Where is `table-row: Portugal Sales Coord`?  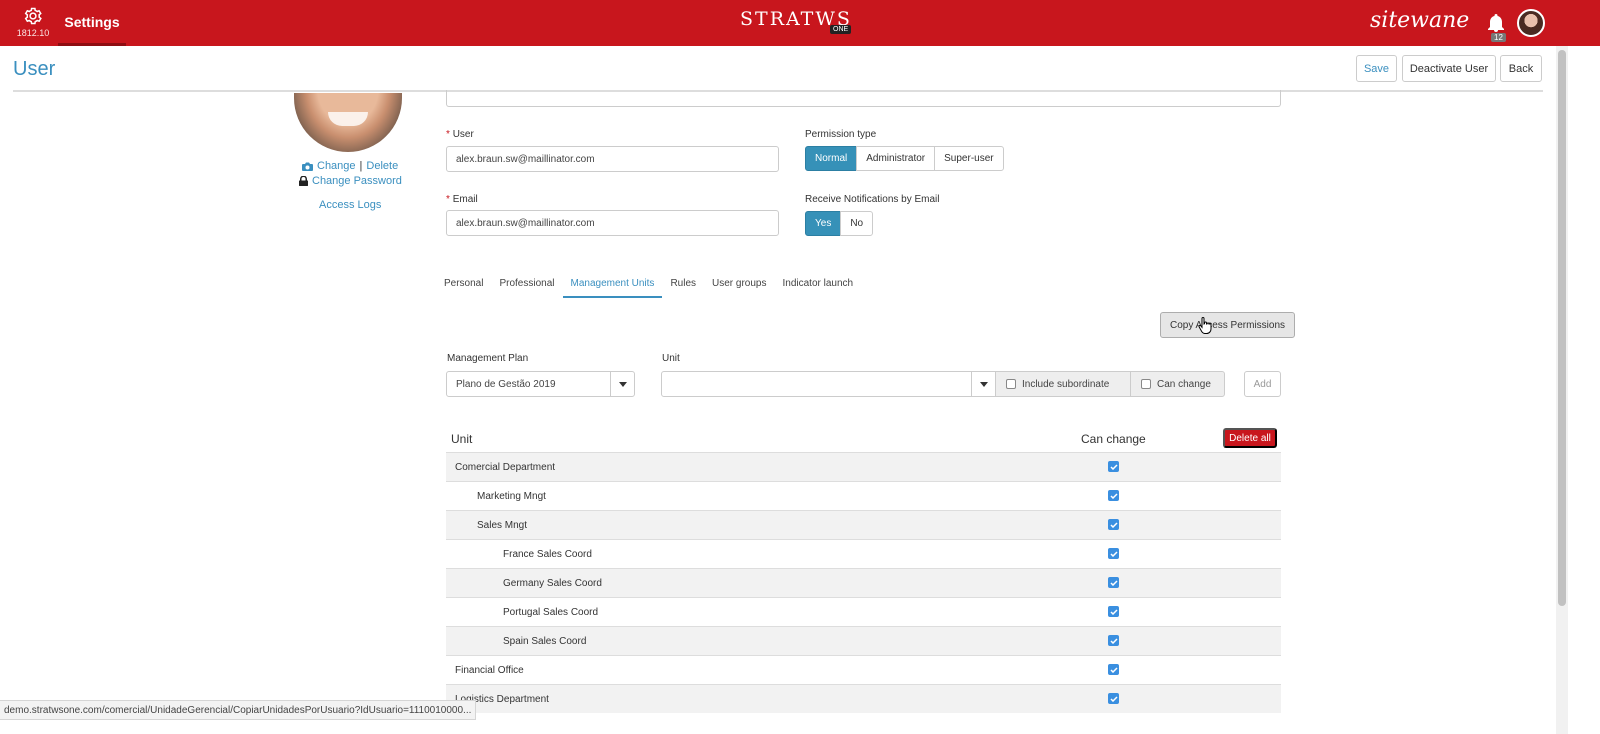
table-row: Portugal Sales Coord is located at coordinates (863, 611).